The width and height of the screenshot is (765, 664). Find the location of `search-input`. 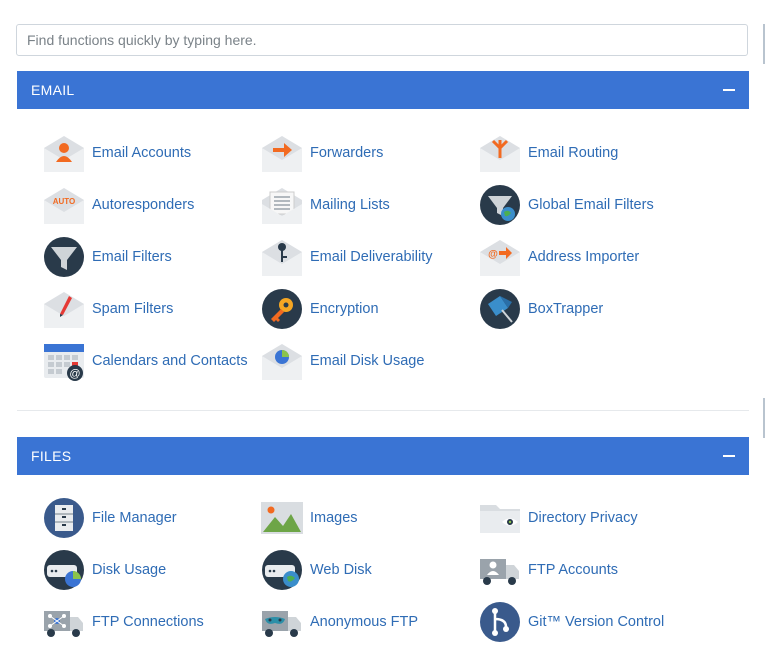

search-input is located at coordinates (382, 40).